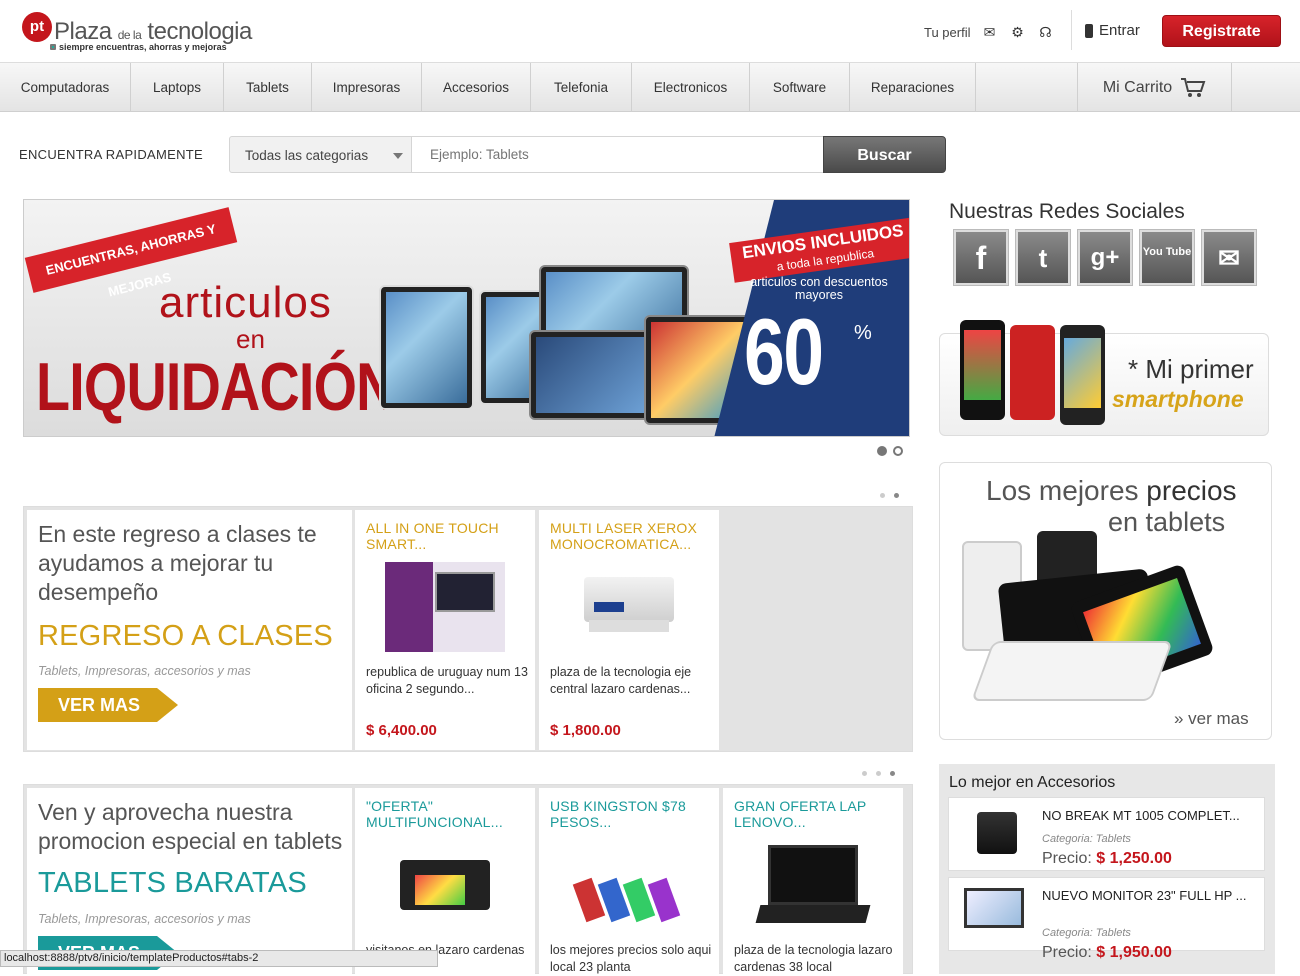 The height and width of the screenshot is (976, 1300). What do you see at coordinates (172, 883) in the screenshot?
I see `promo-title: TABLETS BARATAS` at bounding box center [172, 883].